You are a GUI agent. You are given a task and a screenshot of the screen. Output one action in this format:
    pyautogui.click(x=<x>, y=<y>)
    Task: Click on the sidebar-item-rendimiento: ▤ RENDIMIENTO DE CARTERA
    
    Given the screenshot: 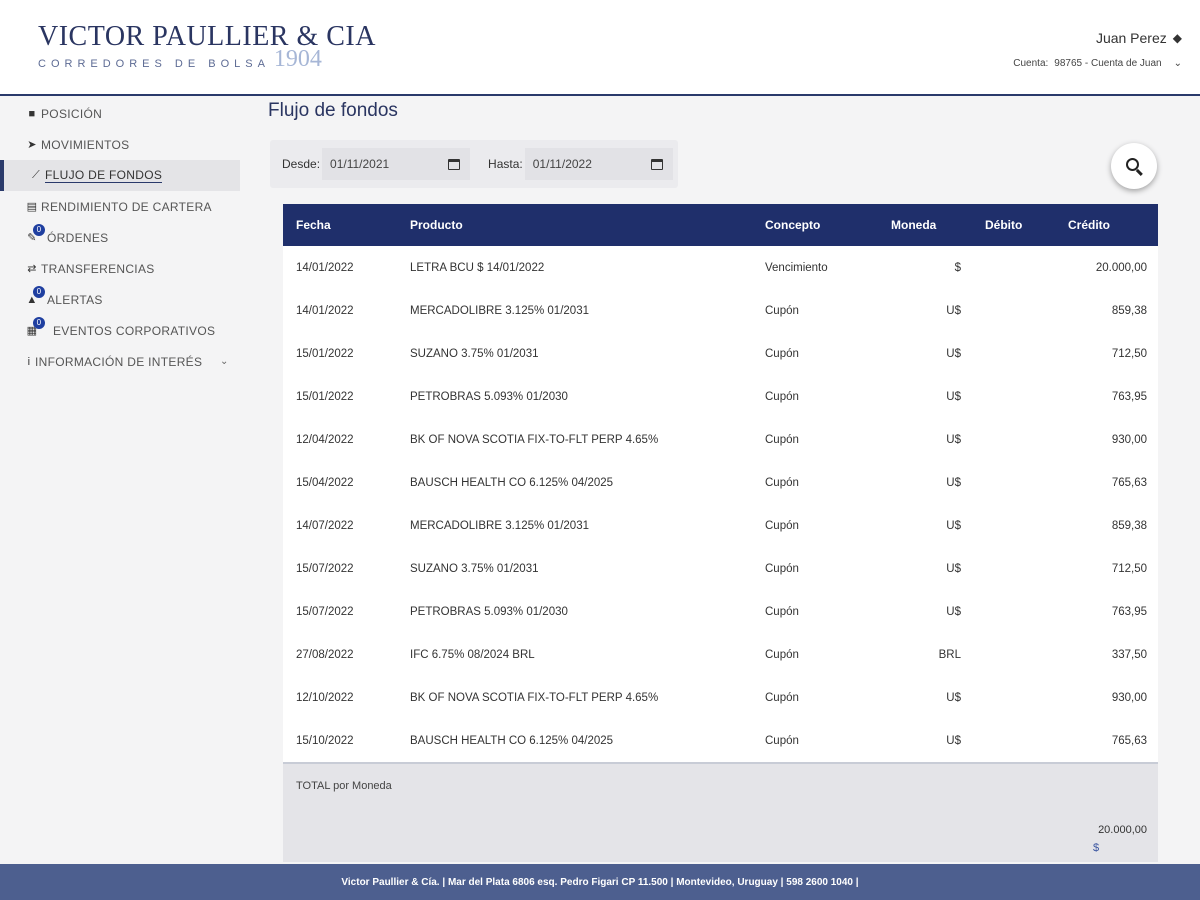 What is the action you would take?
    pyautogui.click(x=122, y=206)
    